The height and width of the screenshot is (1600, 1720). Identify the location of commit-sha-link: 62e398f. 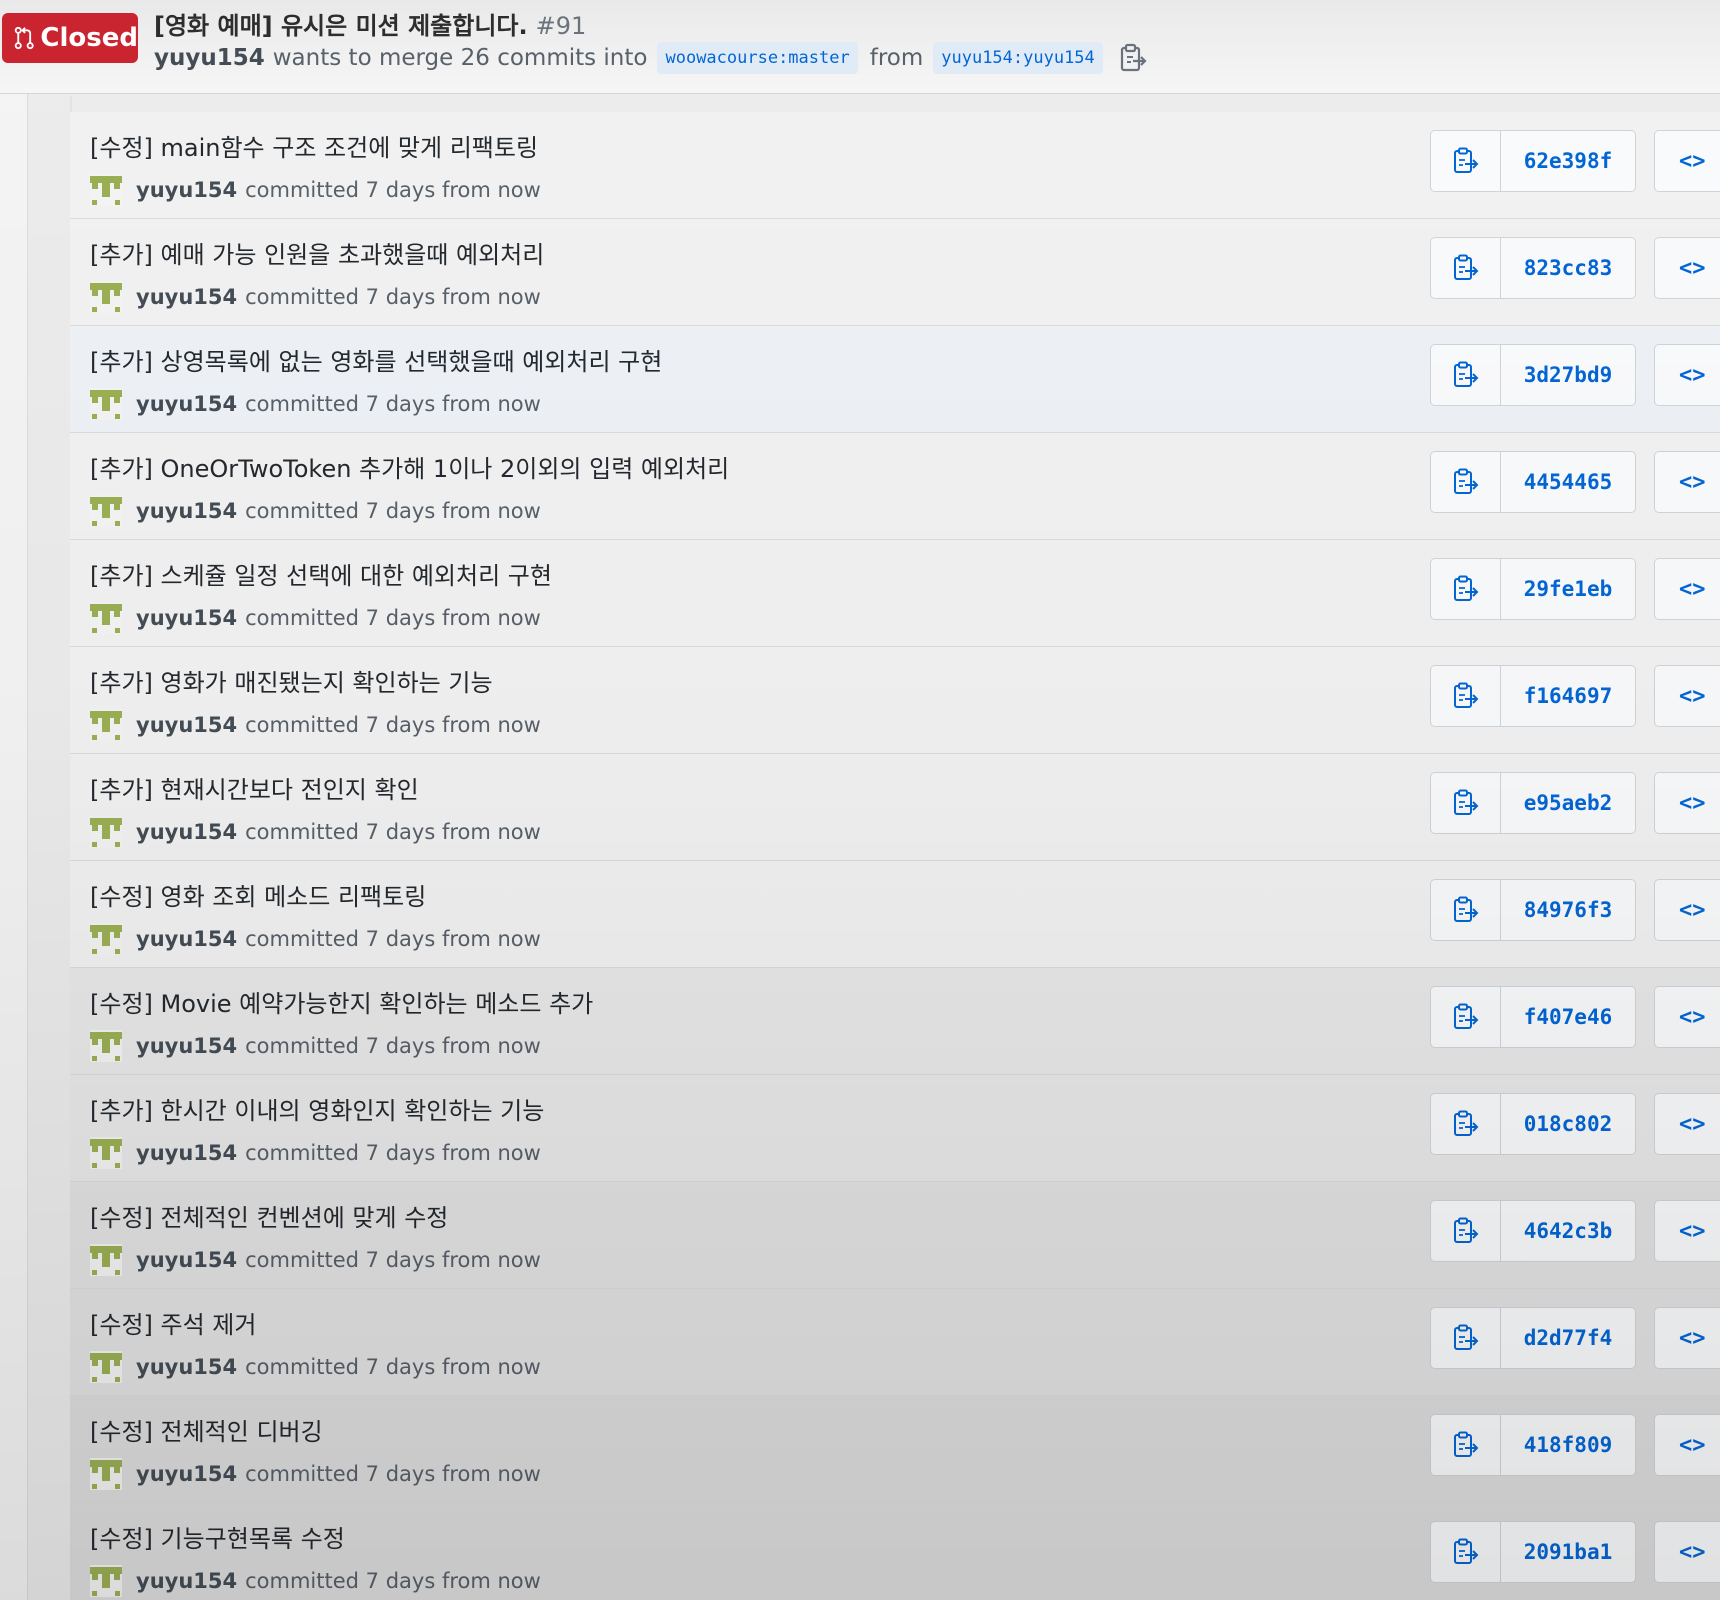
(1568, 161).